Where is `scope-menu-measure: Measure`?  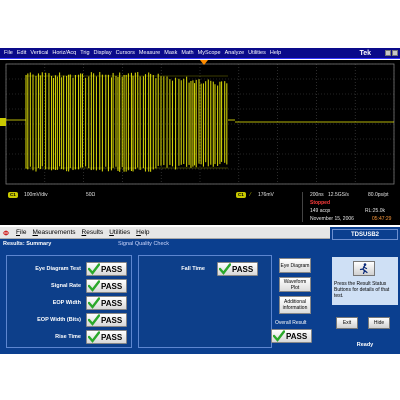
scope-menu-measure: Measure is located at coordinates (149, 53).